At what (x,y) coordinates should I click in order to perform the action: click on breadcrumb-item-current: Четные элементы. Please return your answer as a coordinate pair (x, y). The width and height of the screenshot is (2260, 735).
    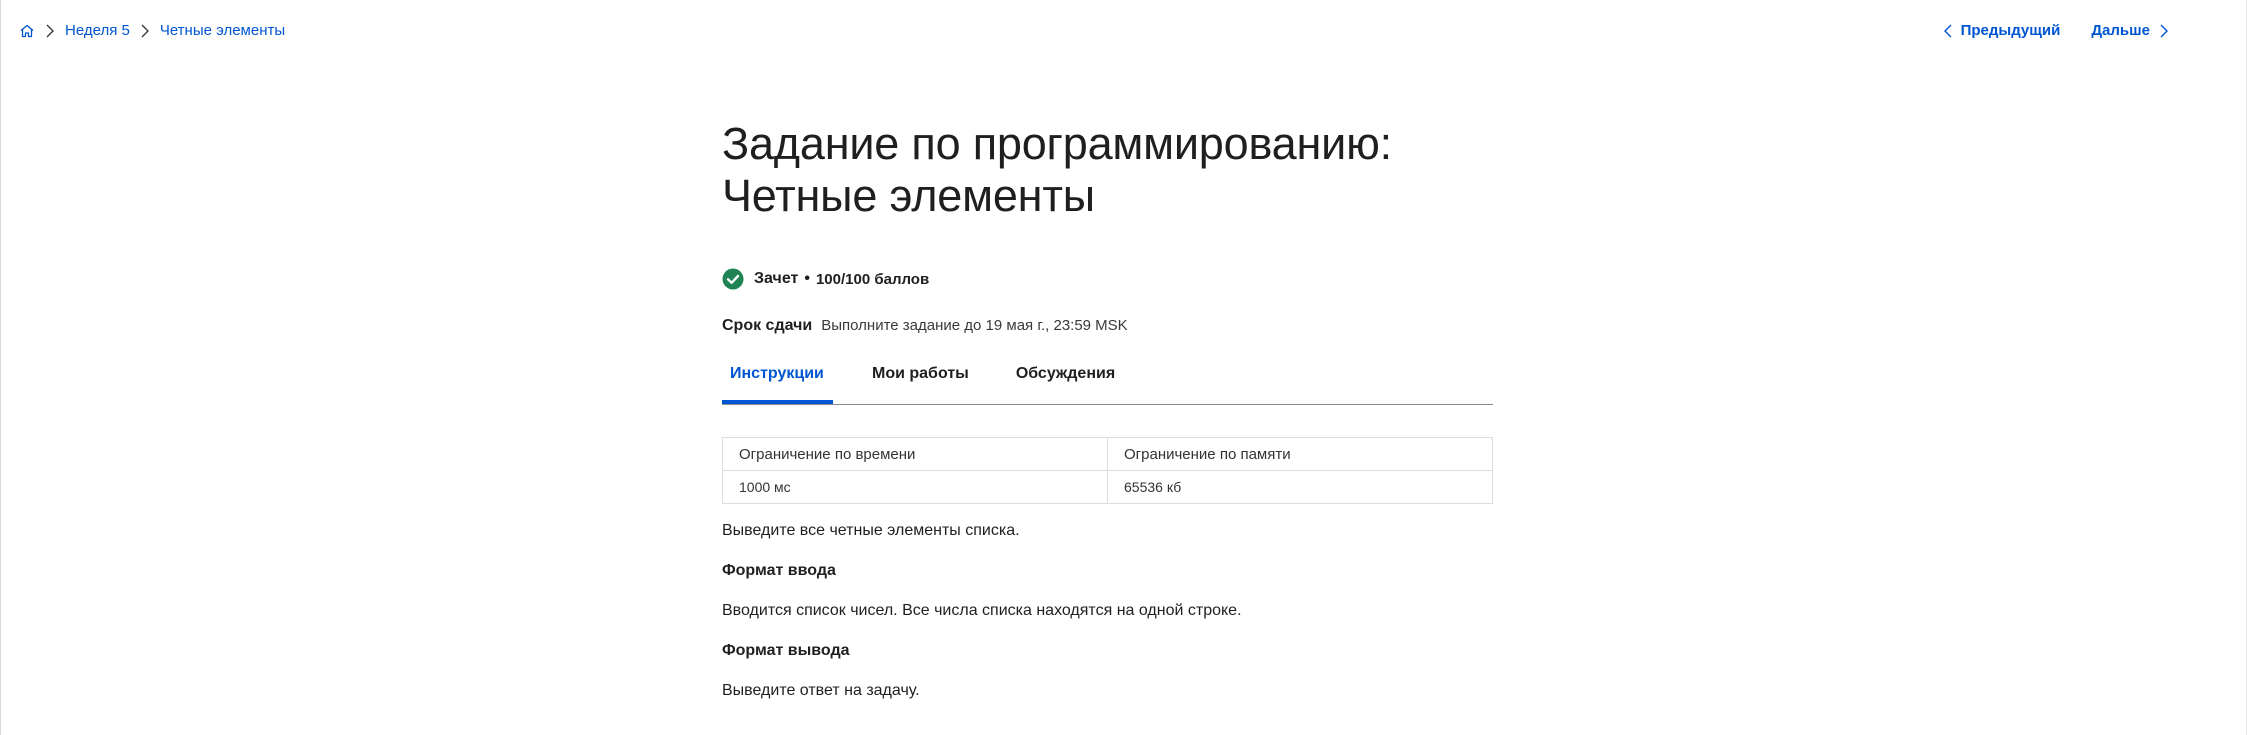
    Looking at the image, I should click on (222, 30).